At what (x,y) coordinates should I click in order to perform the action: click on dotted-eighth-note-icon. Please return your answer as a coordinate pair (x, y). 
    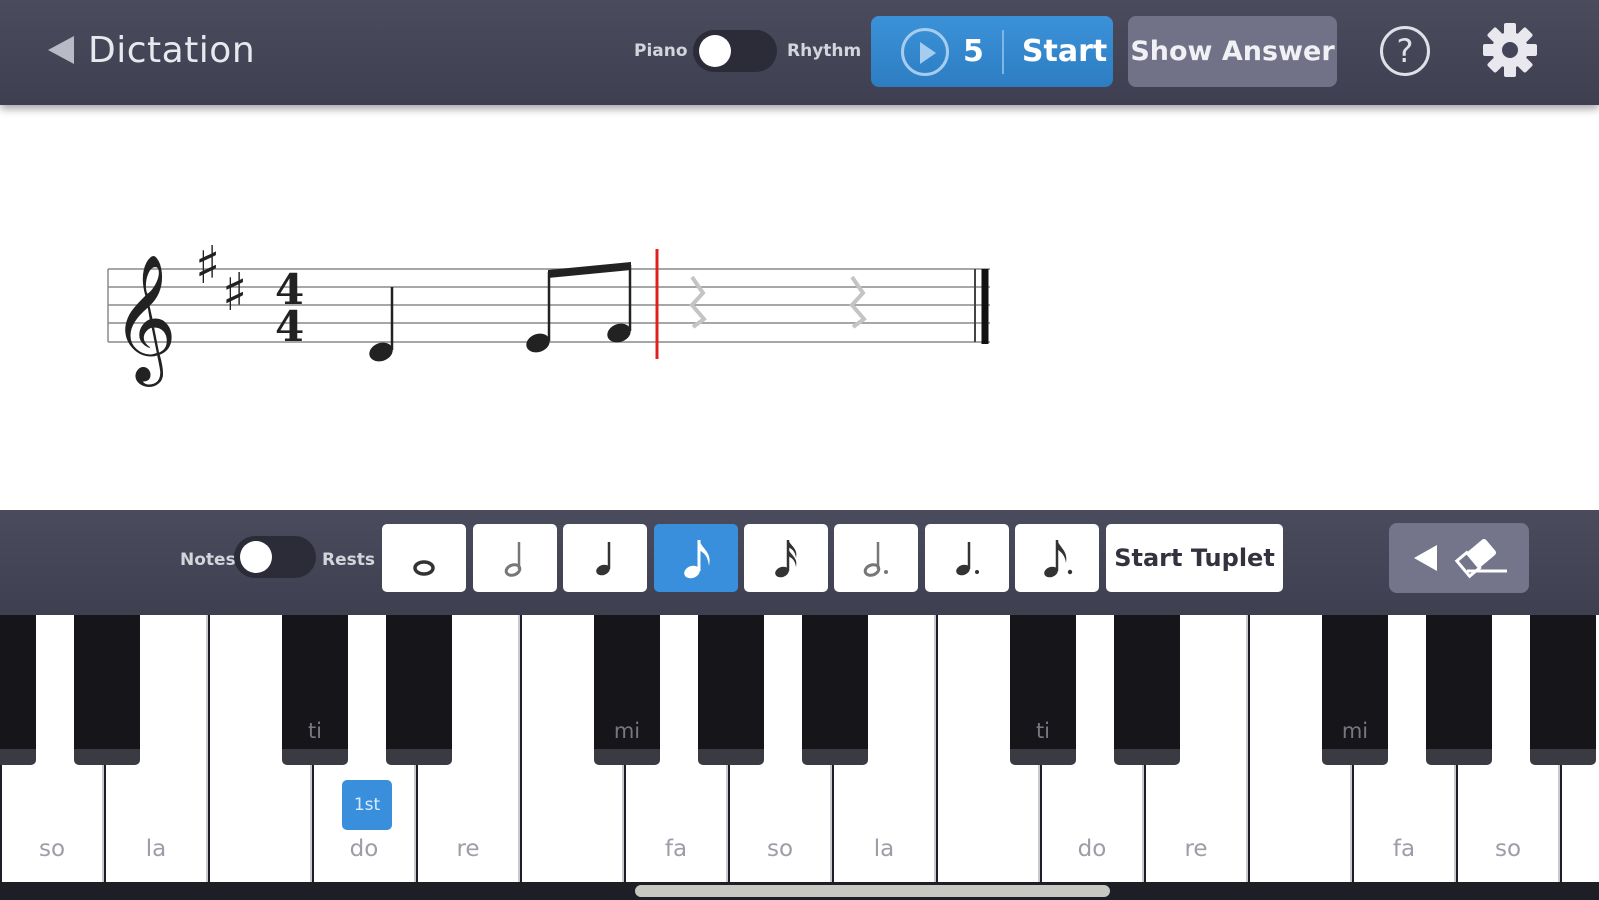
    Looking at the image, I should click on (1058, 559).